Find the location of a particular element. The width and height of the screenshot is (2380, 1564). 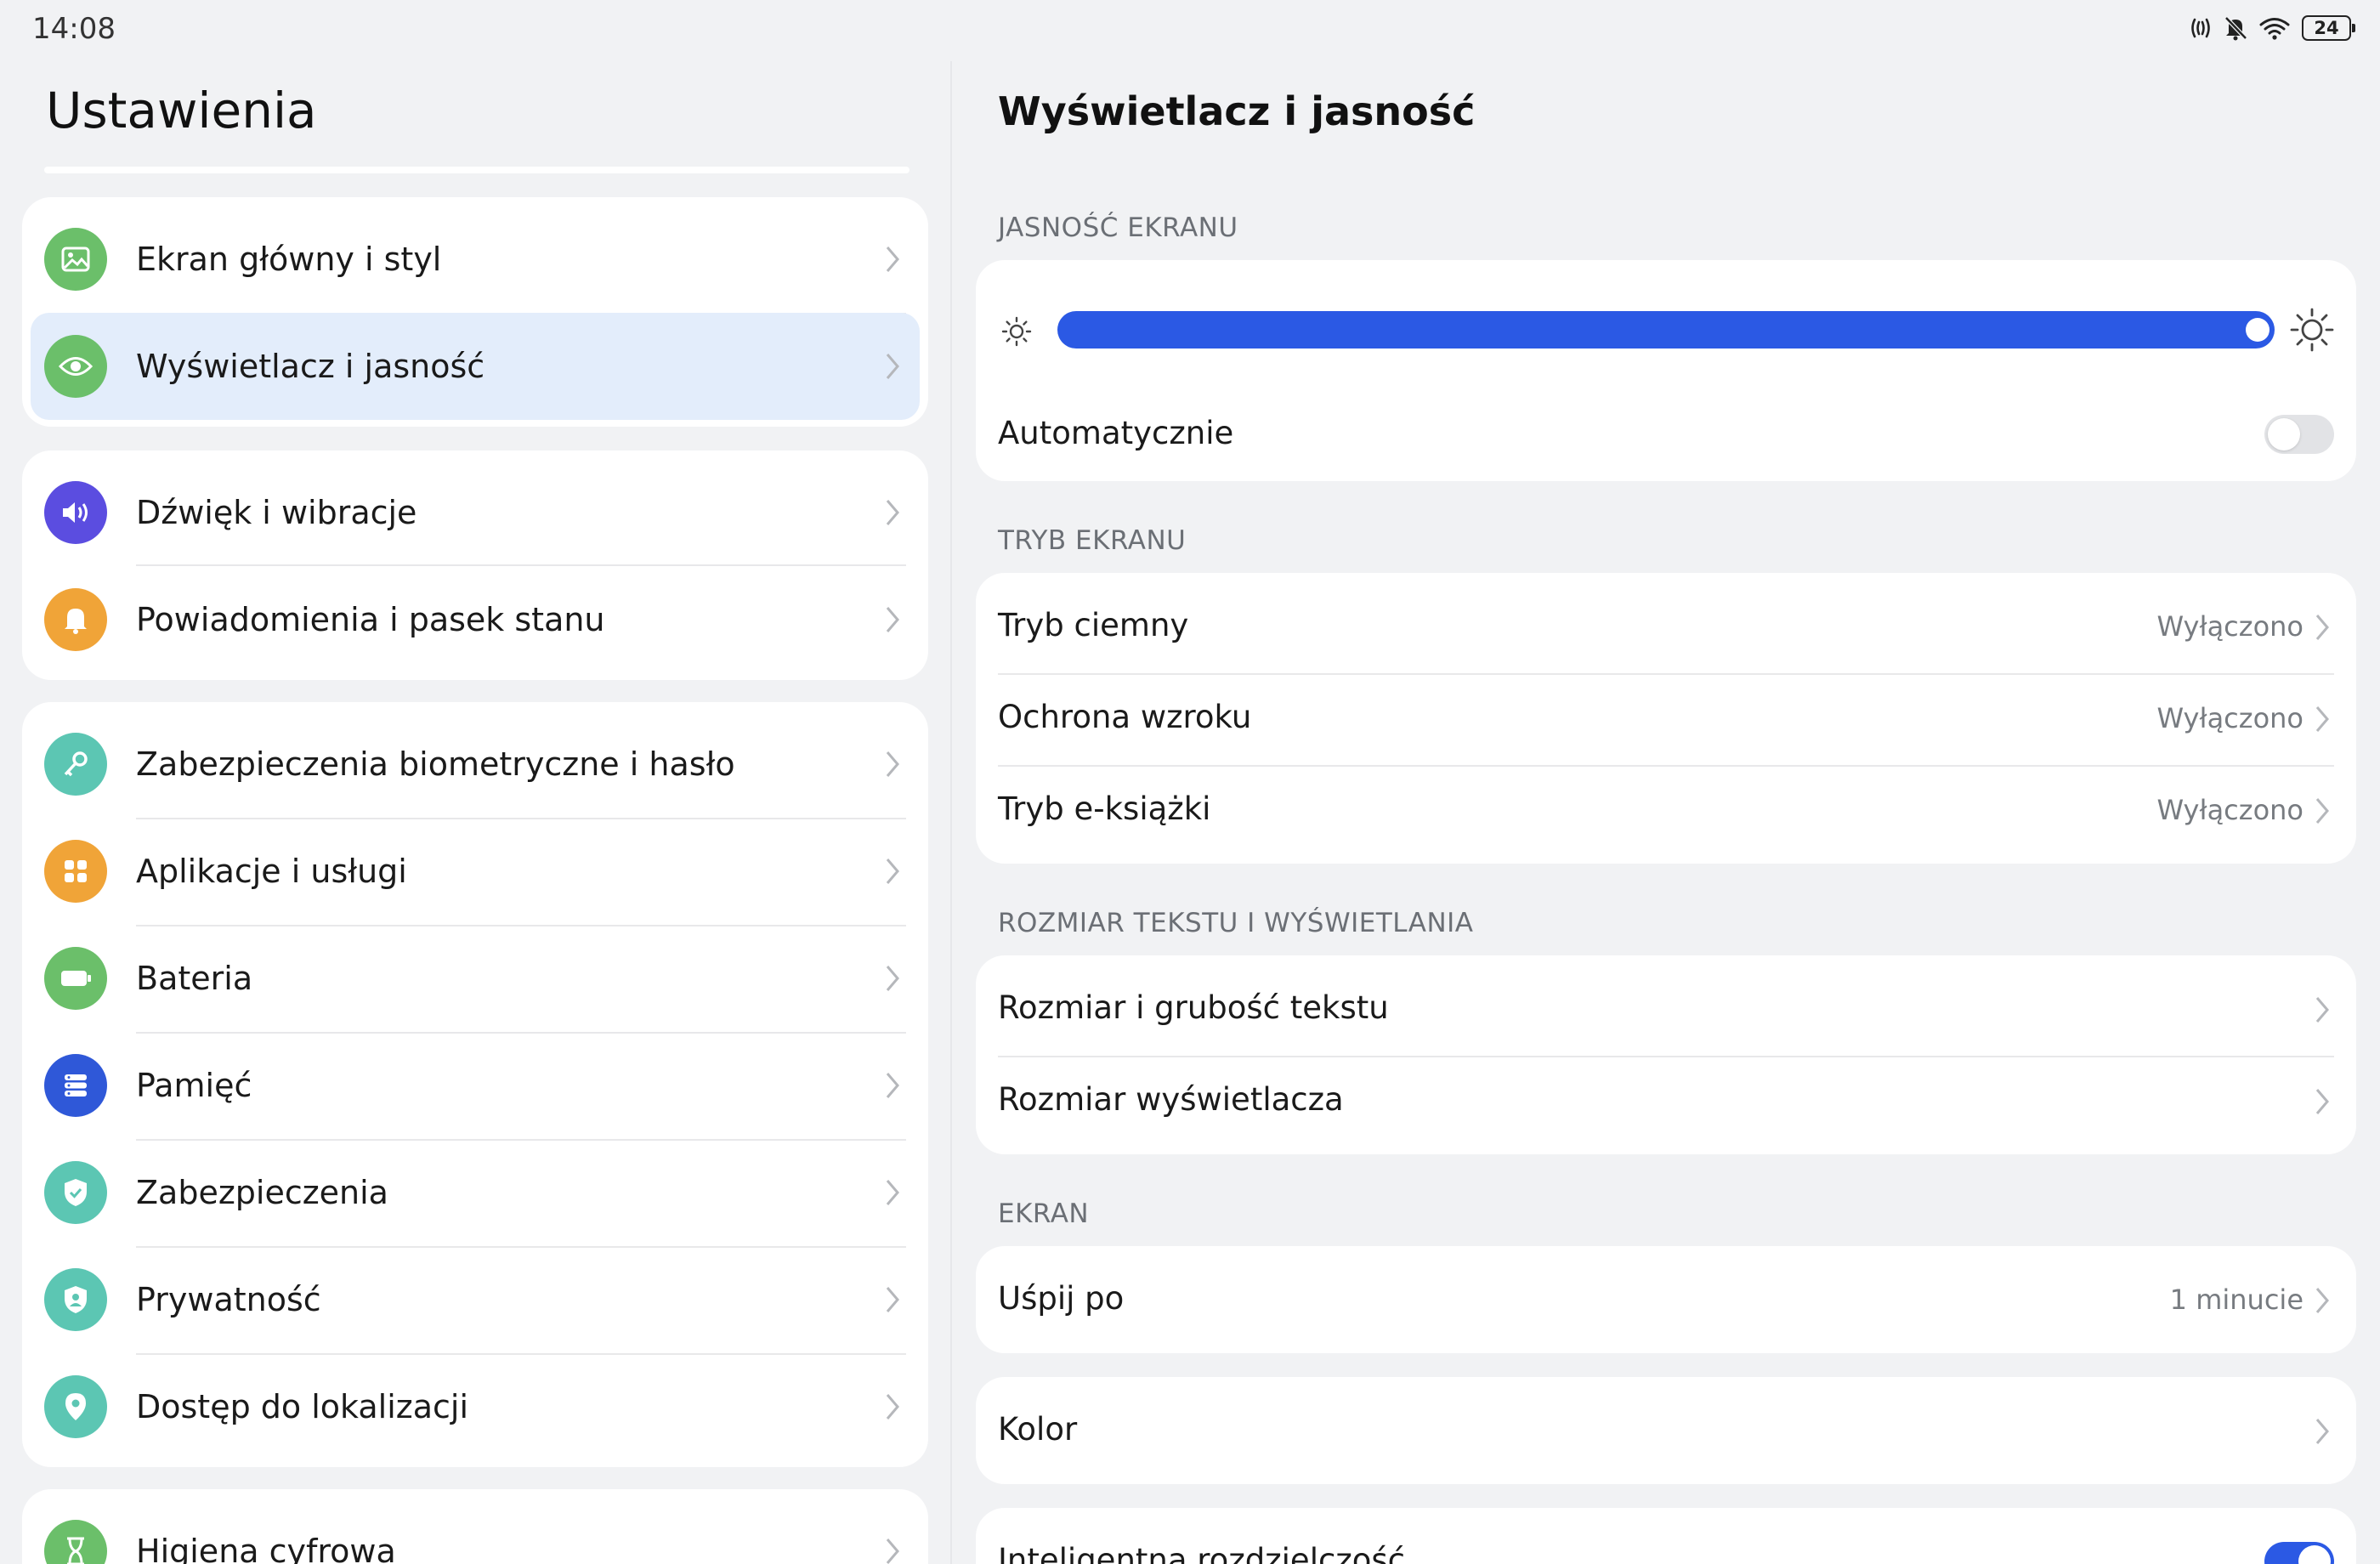

color-card: Kolor is located at coordinates (1666, 1430).